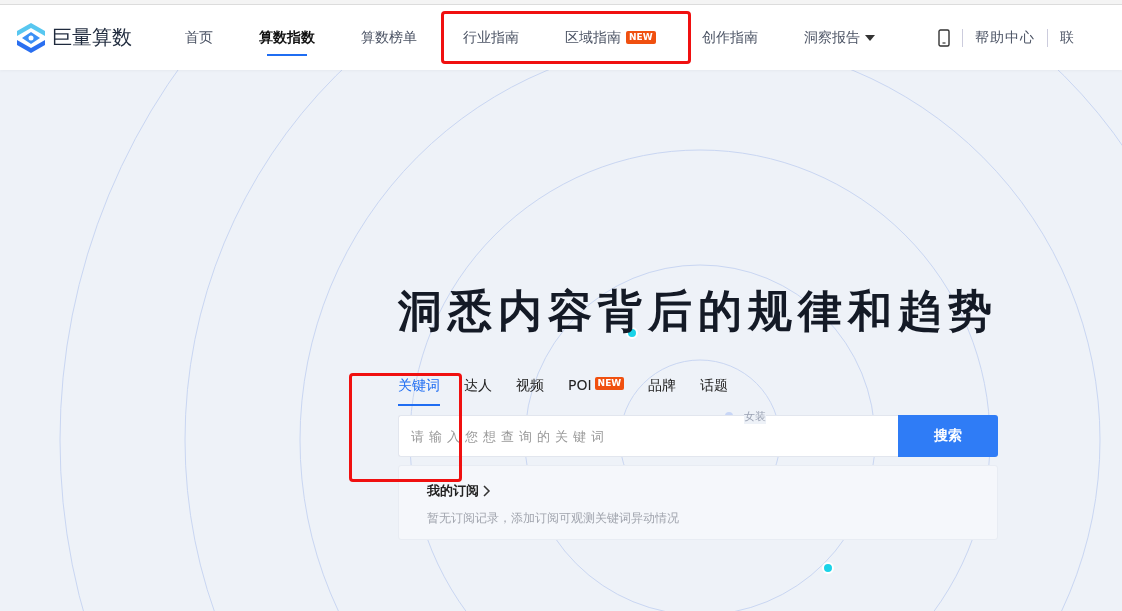 The width and height of the screenshot is (1122, 611). What do you see at coordinates (755, 416) in the screenshot?
I see `floating-keyword: 女装` at bounding box center [755, 416].